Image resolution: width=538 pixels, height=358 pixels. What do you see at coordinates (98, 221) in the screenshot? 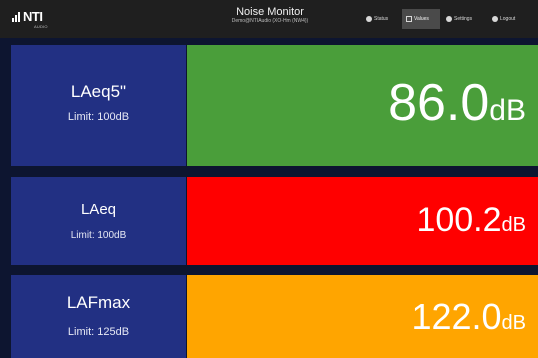
I see `metric-label-panel: LAeq Limit: 100dB` at bounding box center [98, 221].